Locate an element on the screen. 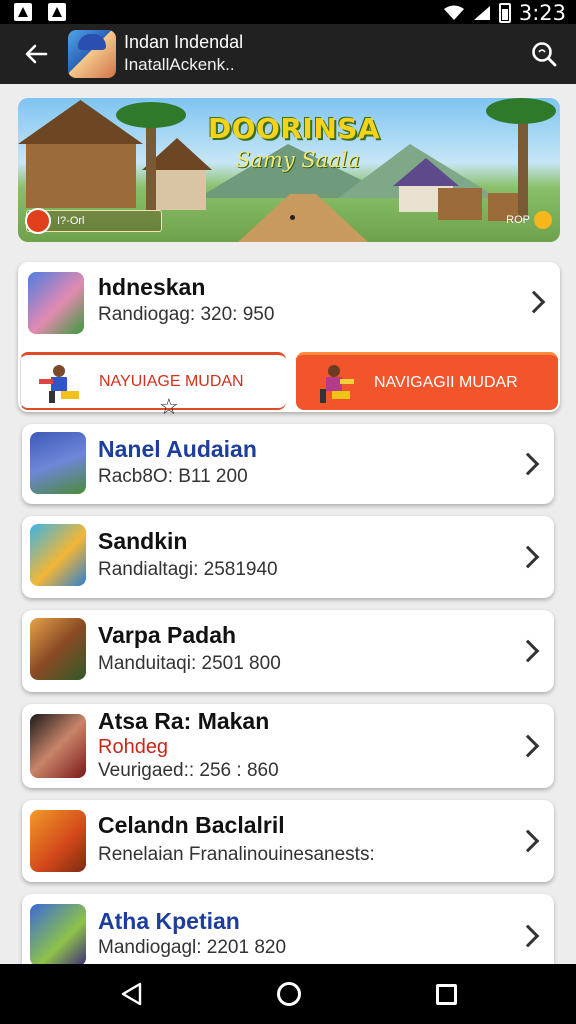 Image resolution: width=576 pixels, height=1024 pixels. item-meta: Randialtagi: 2581940 is located at coordinates (188, 569).